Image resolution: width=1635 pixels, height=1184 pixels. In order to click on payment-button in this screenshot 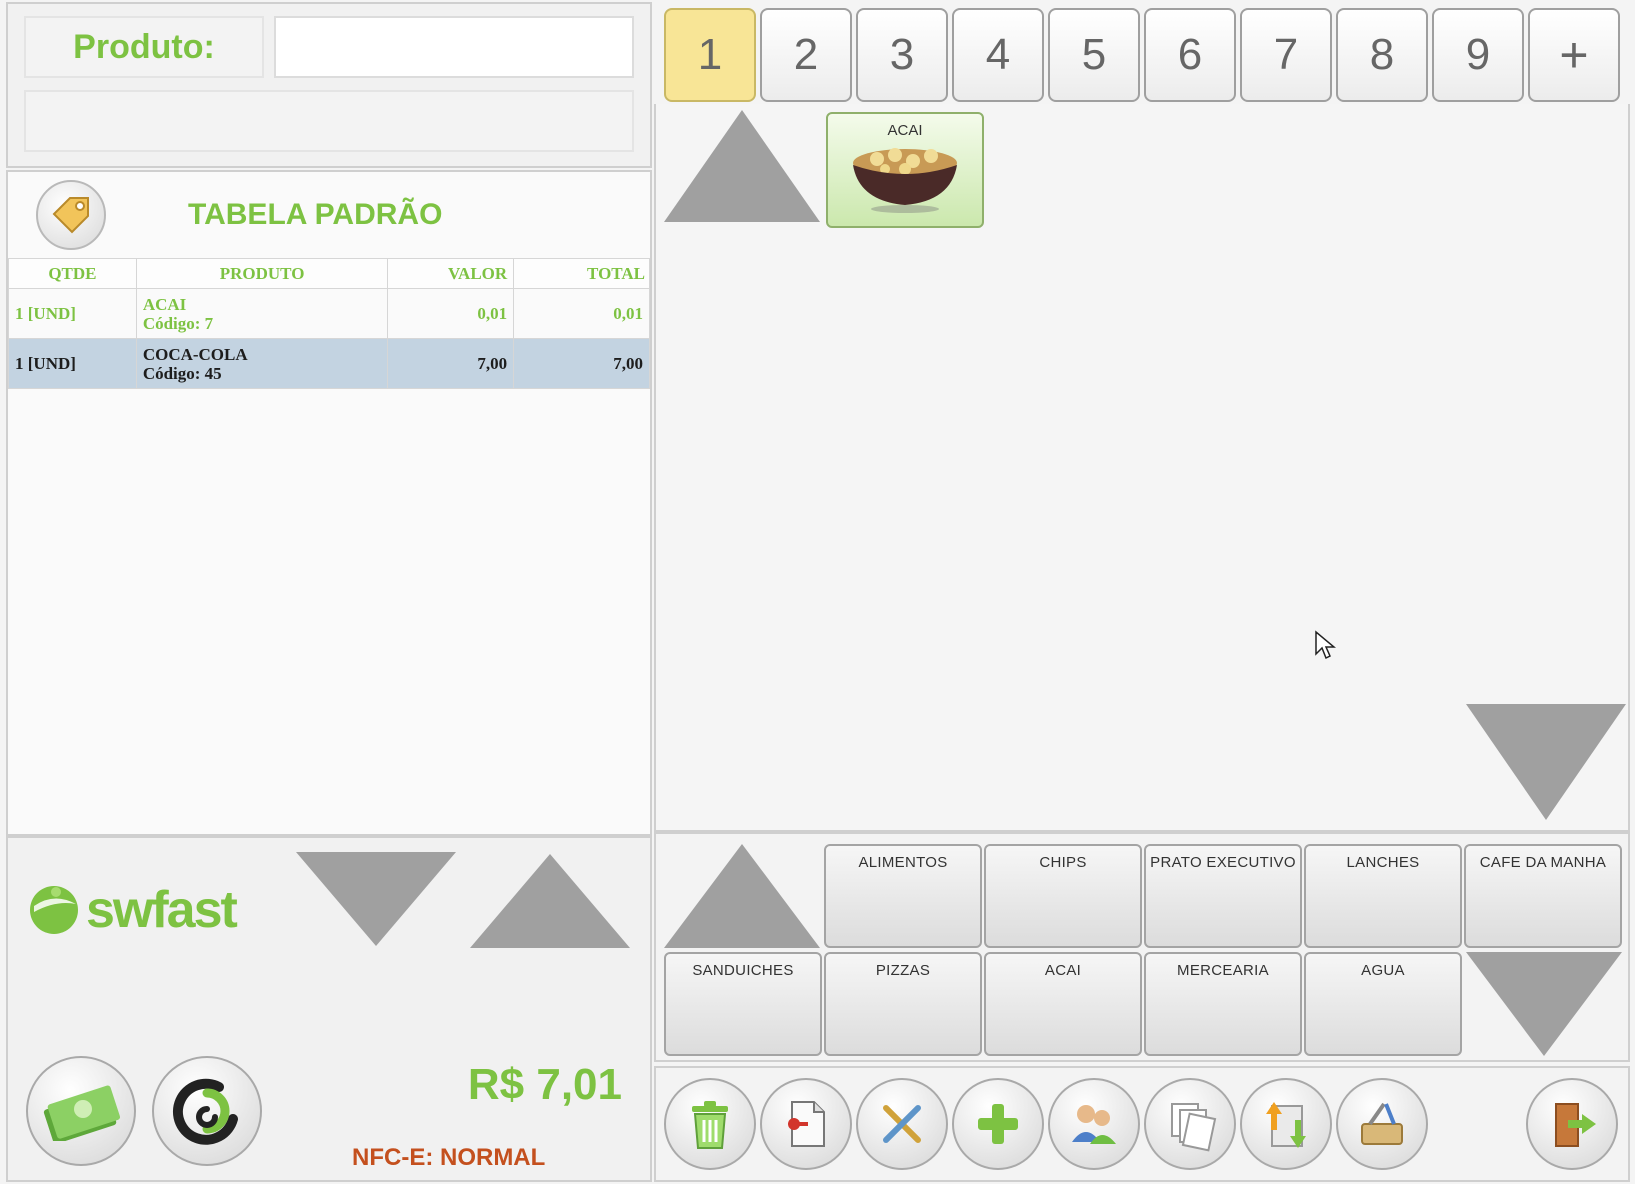, I will do `click(81, 1111)`.